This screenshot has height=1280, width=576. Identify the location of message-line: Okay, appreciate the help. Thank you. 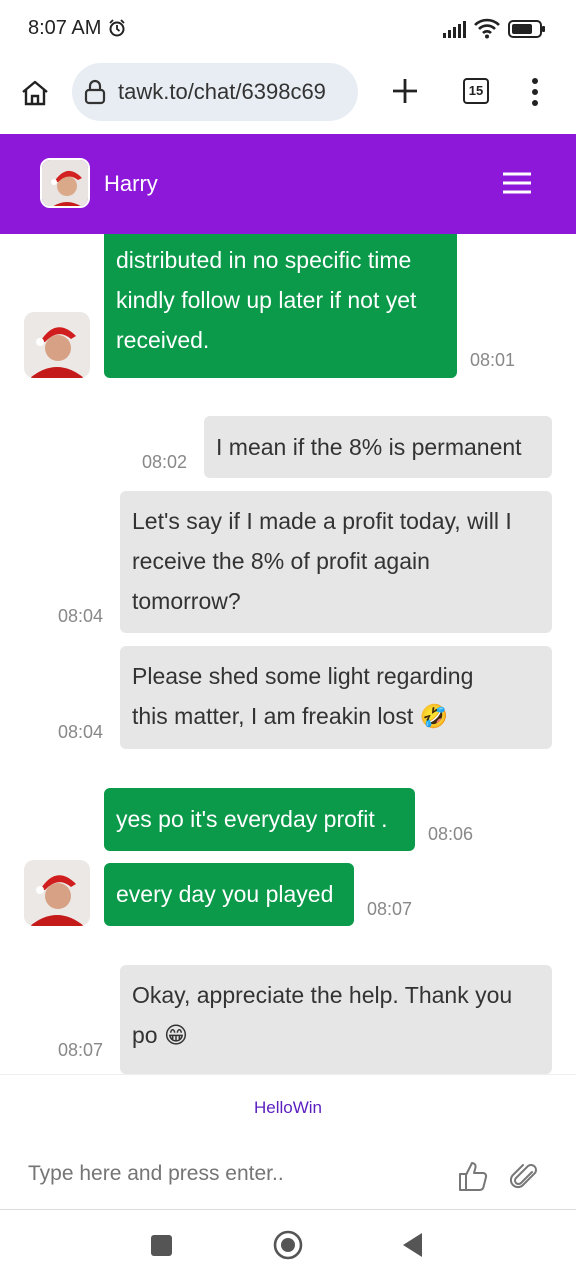
(322, 995).